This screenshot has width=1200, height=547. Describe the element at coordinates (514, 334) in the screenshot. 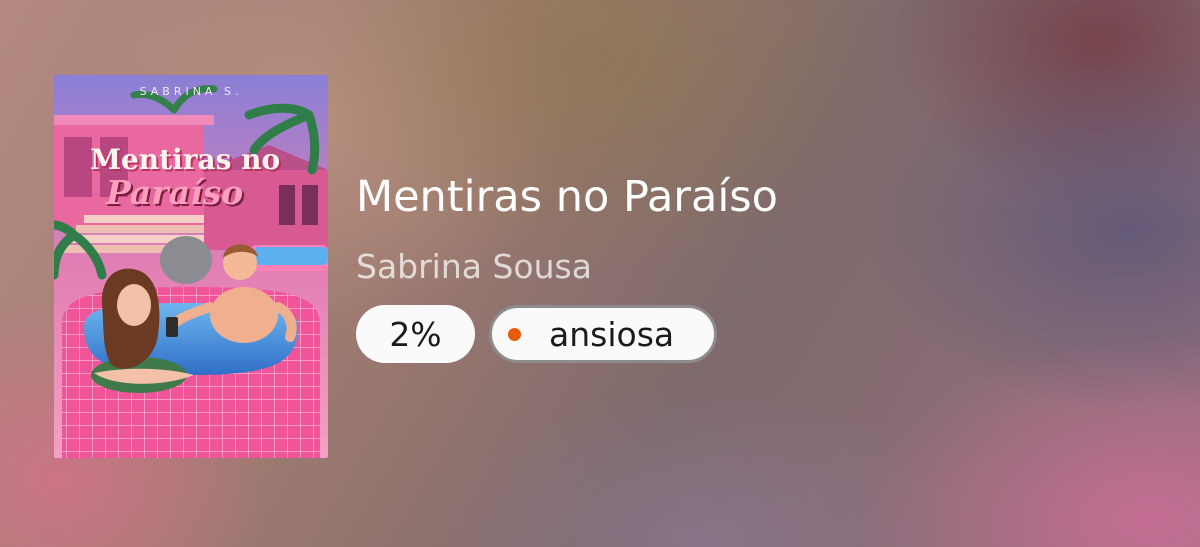

I see `status-dot-icon` at that location.